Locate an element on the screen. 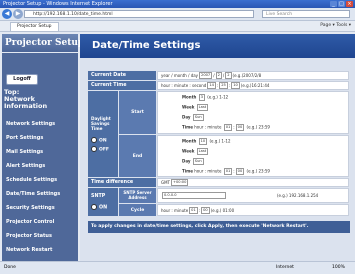  sidebar-item-projector-control: Projector Control is located at coordinates (30, 222).